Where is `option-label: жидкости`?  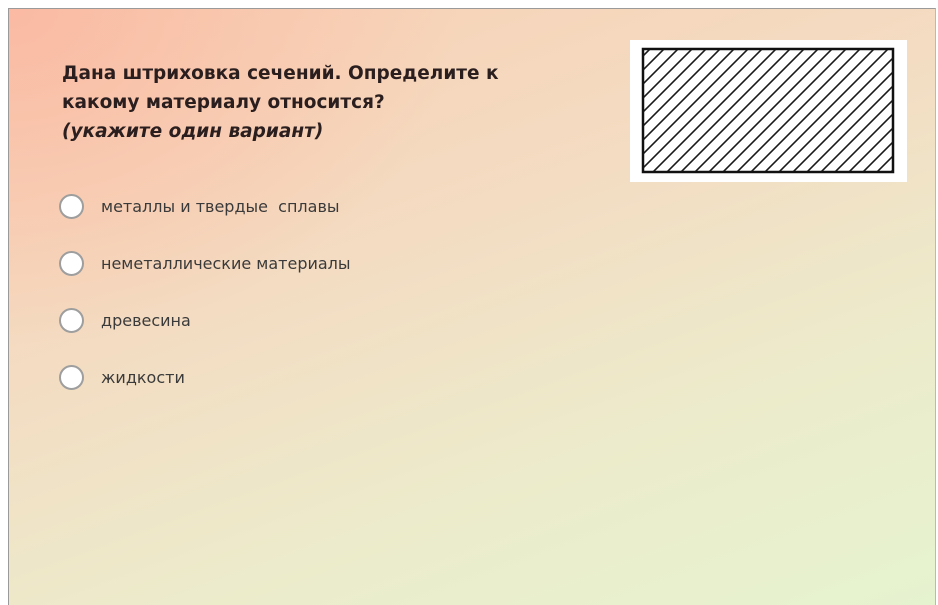
option-label: жидкости is located at coordinates (143, 377).